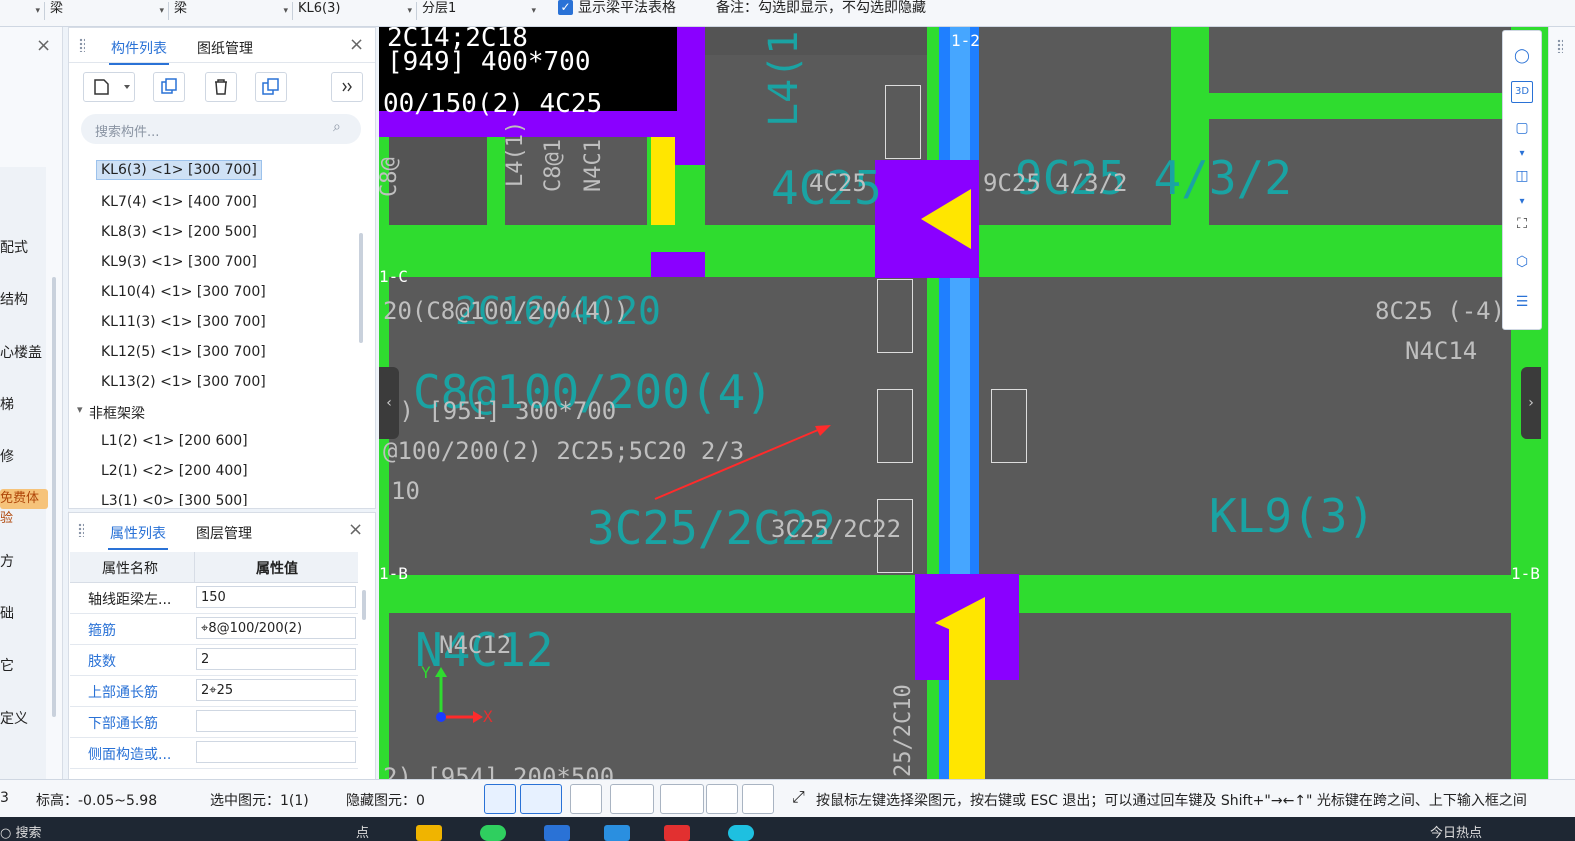  What do you see at coordinates (24, 507) in the screenshot?
I see `promo-badge: 免费体验` at bounding box center [24, 507].